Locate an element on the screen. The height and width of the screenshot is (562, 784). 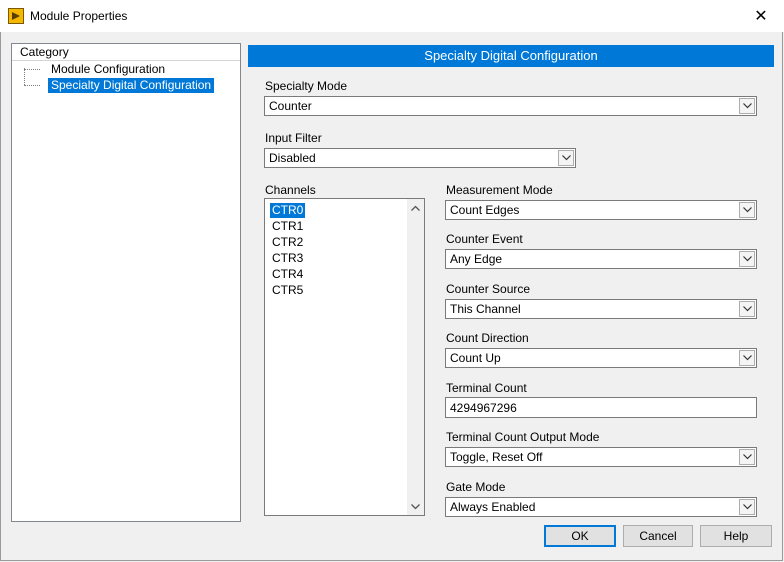
close-icon: ✕ is located at coordinates (761, 16).